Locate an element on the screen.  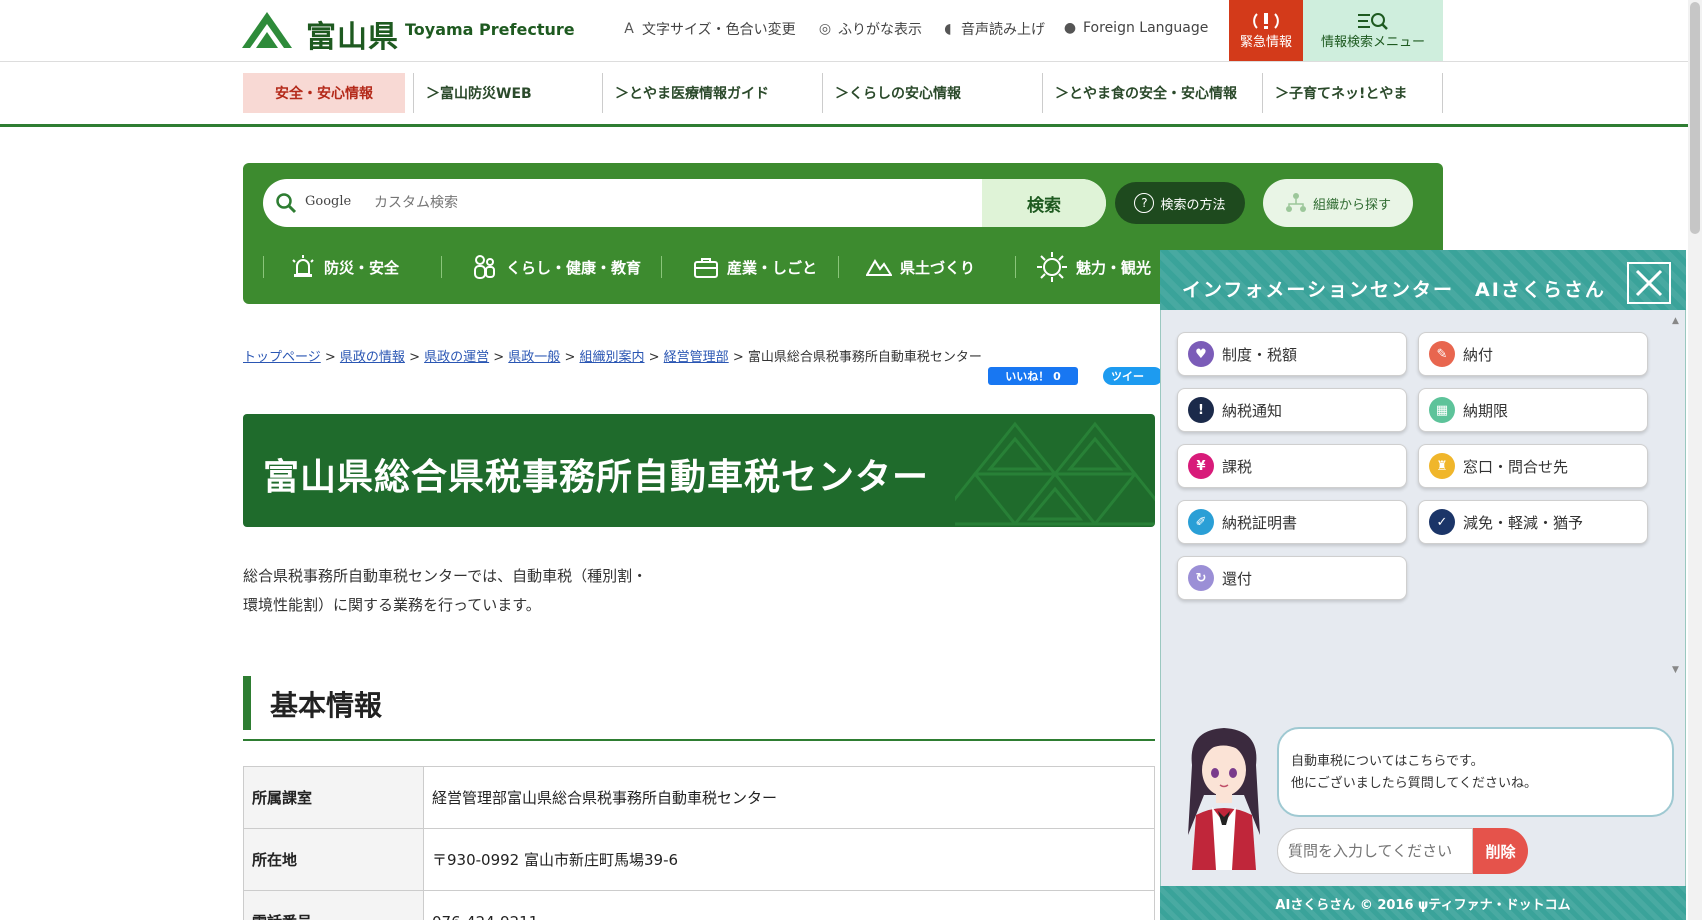
chat-option-chip: ♥ 制度・税額 is located at coordinates (1292, 354).